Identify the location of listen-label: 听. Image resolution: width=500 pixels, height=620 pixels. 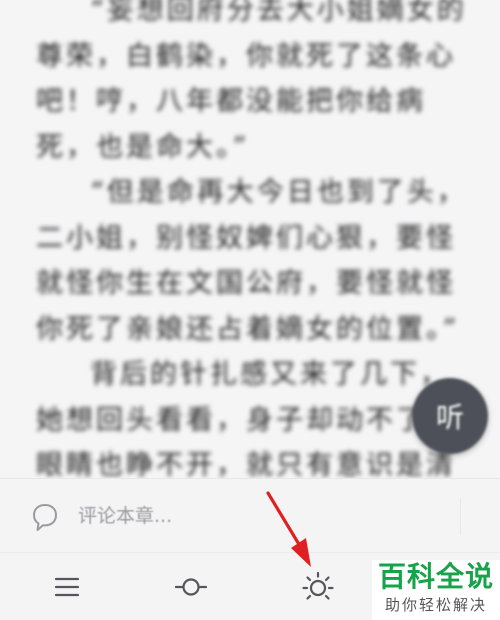
(449, 417).